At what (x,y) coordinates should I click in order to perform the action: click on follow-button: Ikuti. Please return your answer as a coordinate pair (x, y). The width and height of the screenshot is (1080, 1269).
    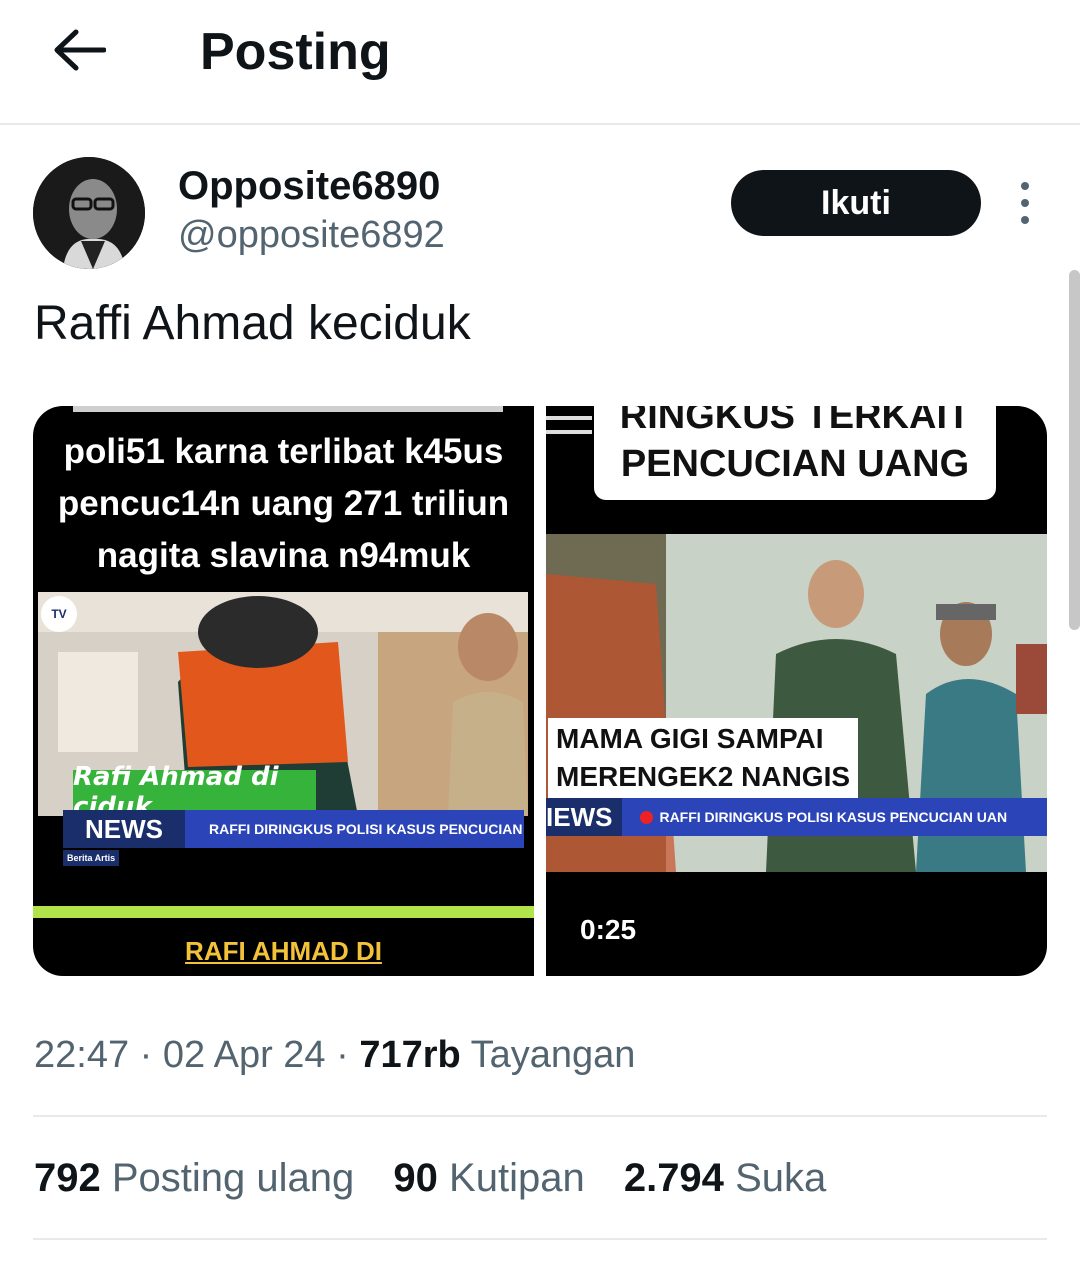
    Looking at the image, I should click on (856, 203).